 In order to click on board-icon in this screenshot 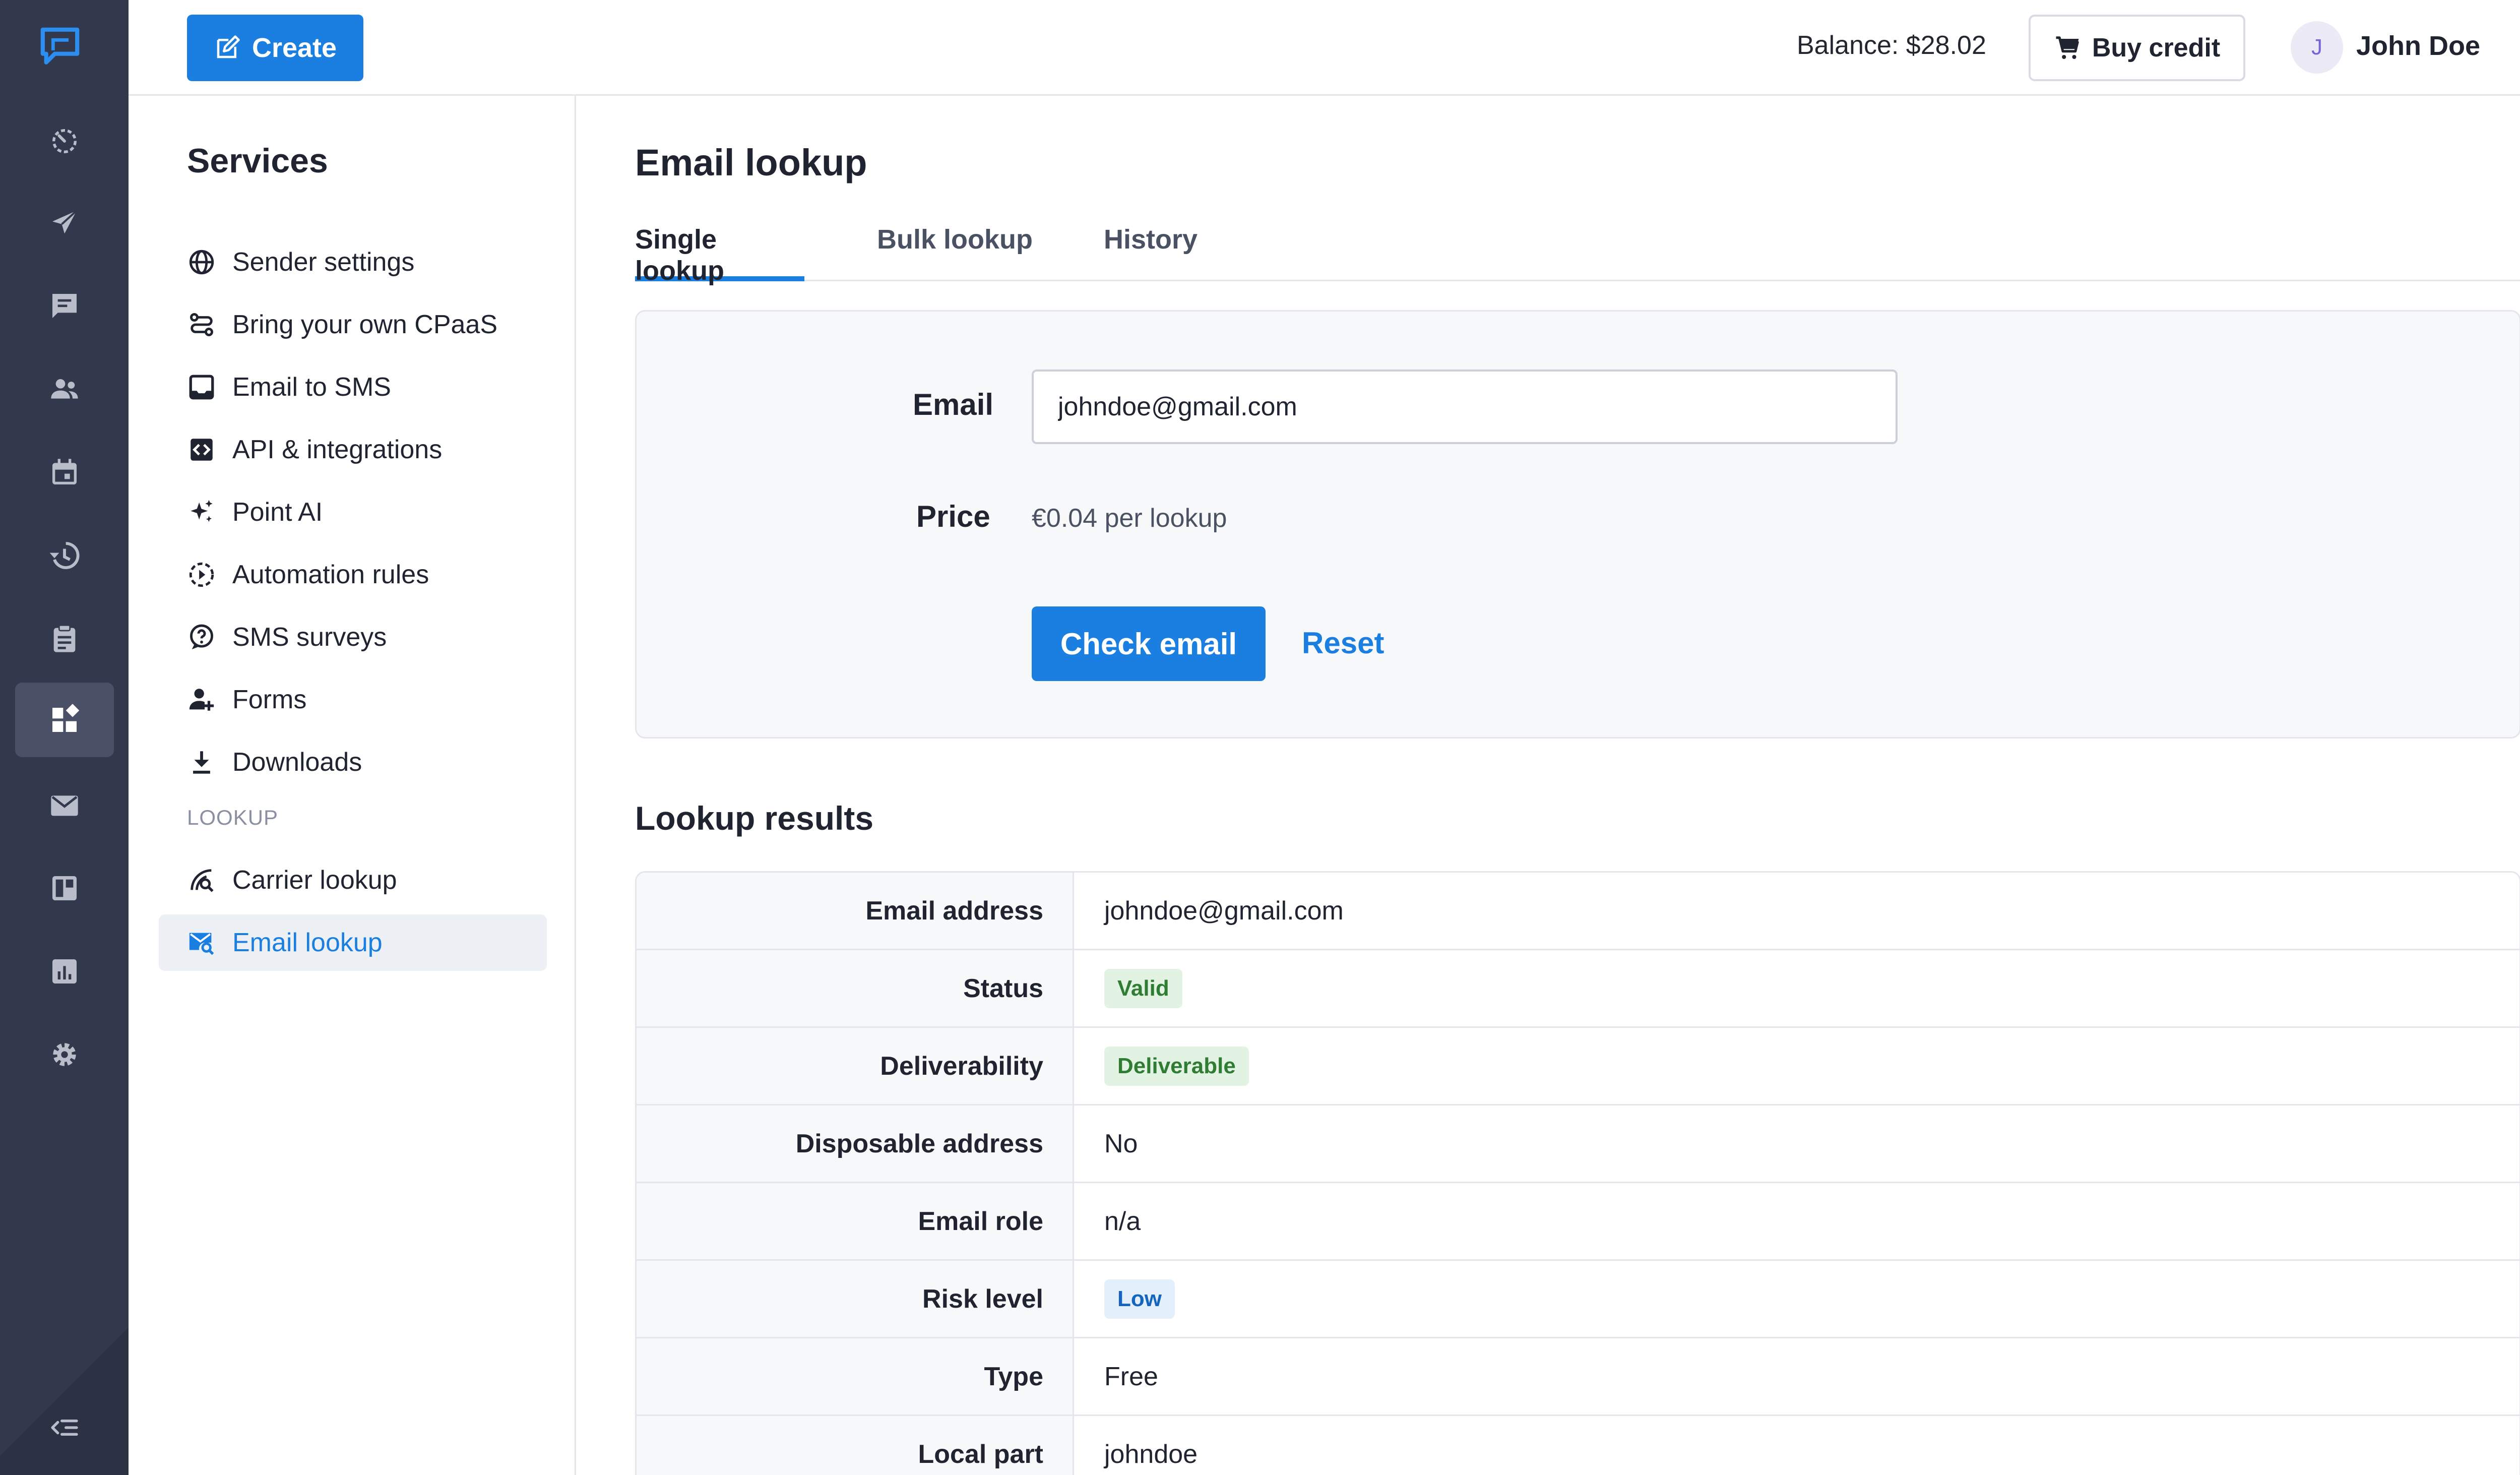, I will do `click(64, 888)`.